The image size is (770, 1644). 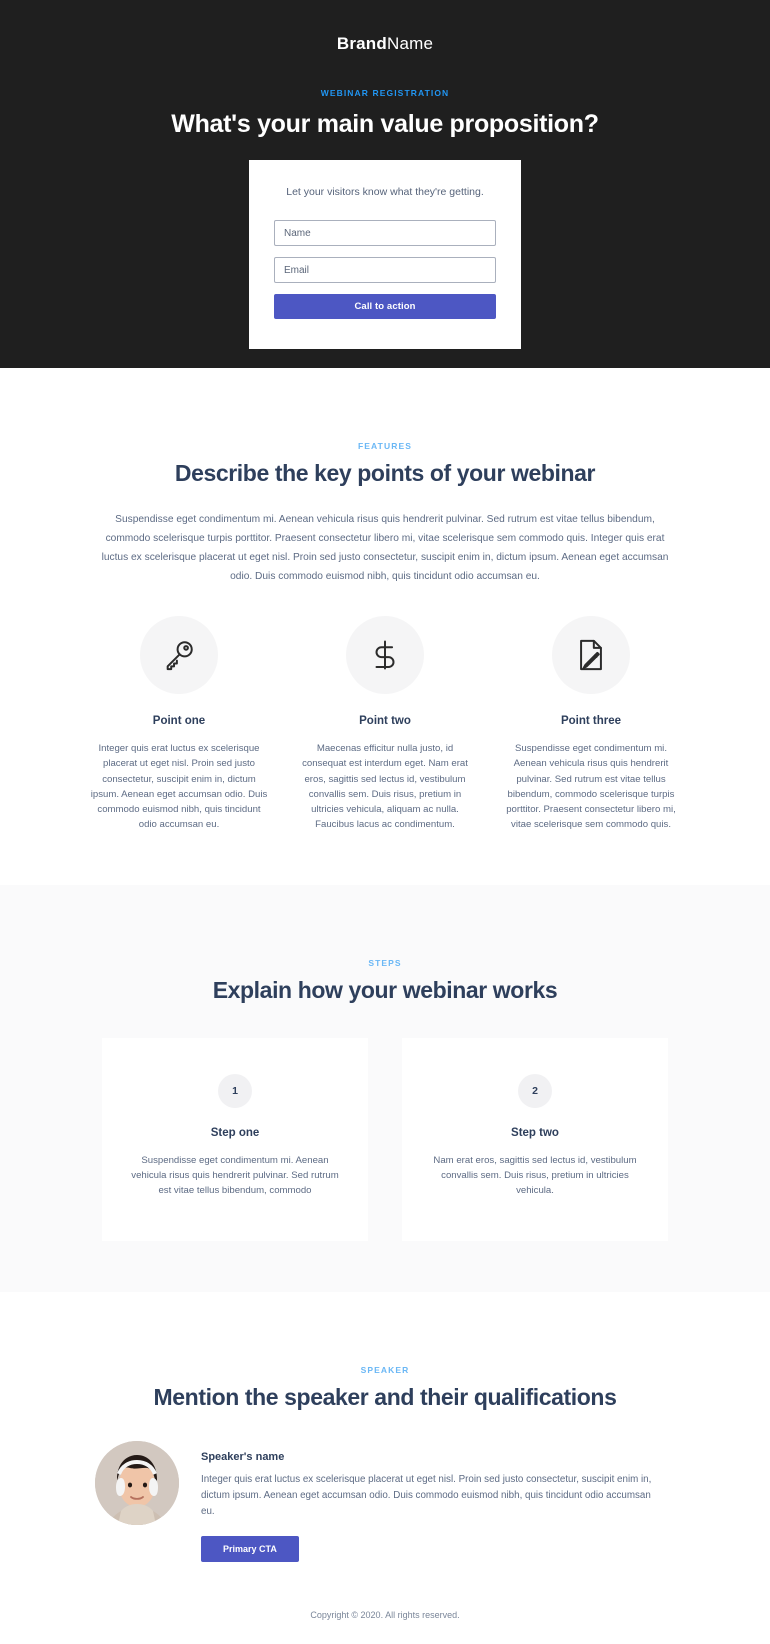 I want to click on email-input, so click(x=385, y=270).